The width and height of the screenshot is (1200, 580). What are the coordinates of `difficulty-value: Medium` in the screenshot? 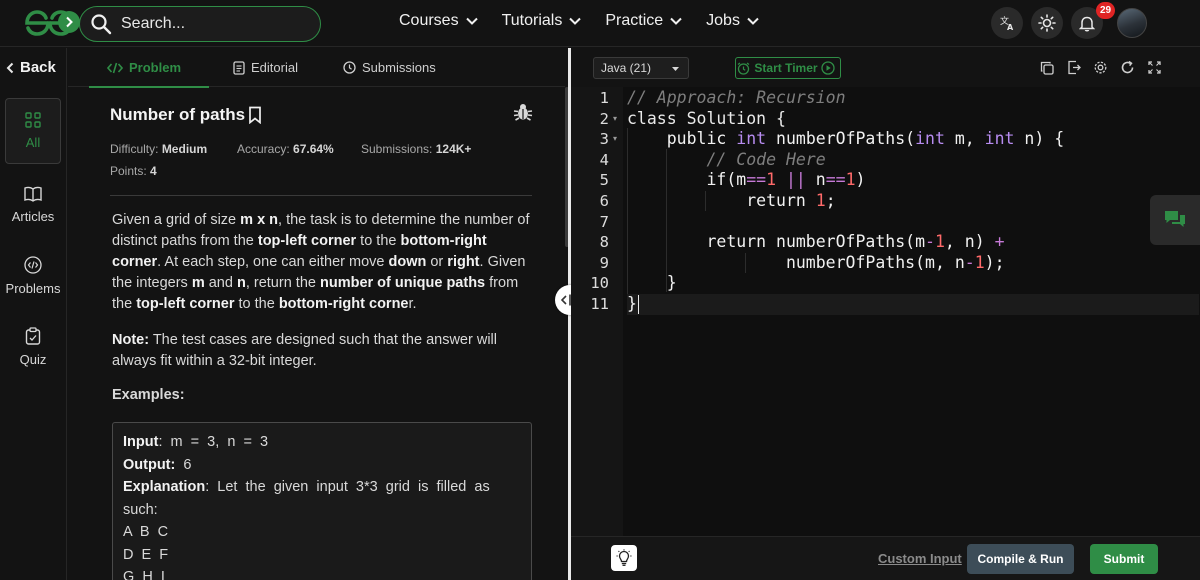 It's located at (184, 149).